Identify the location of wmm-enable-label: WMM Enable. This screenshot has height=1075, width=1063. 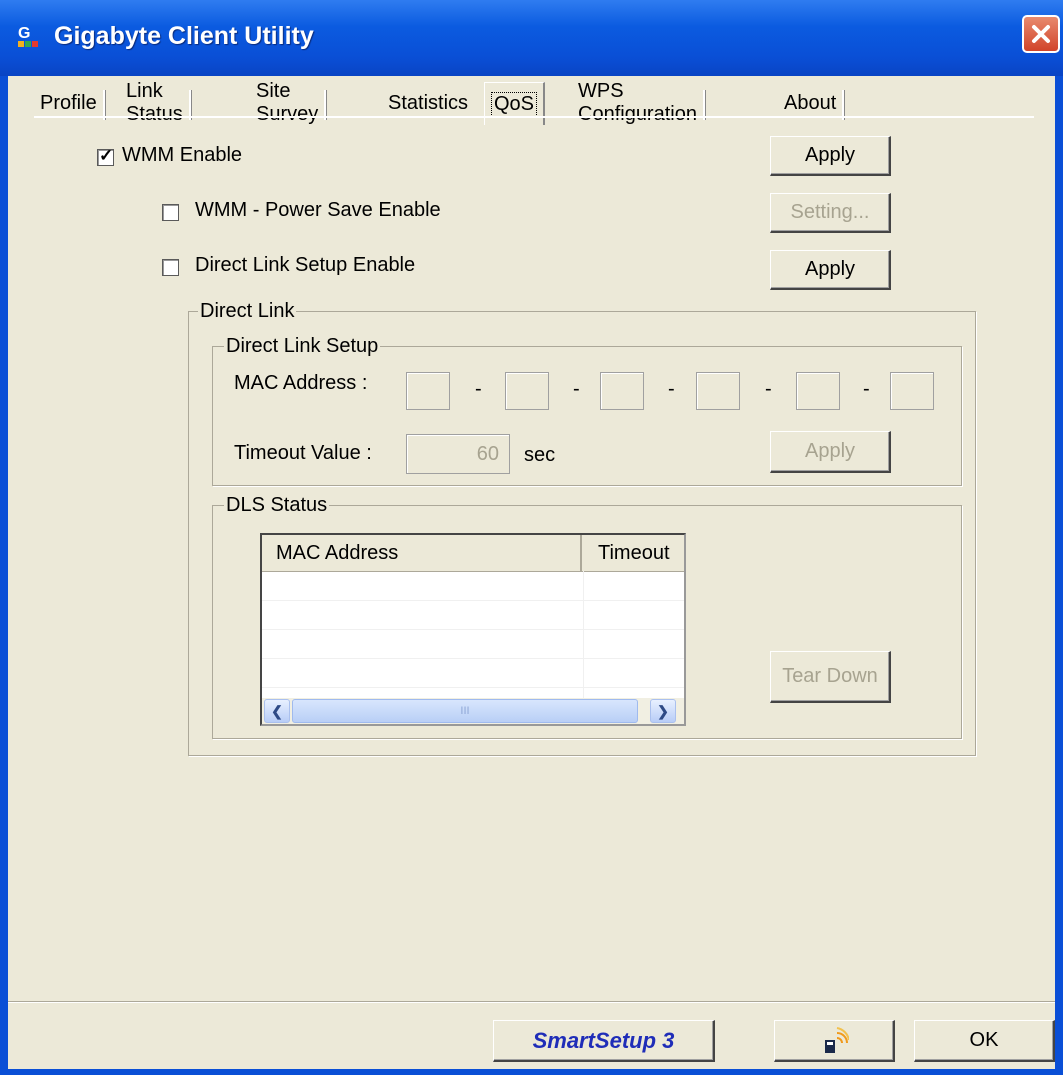
(182, 155).